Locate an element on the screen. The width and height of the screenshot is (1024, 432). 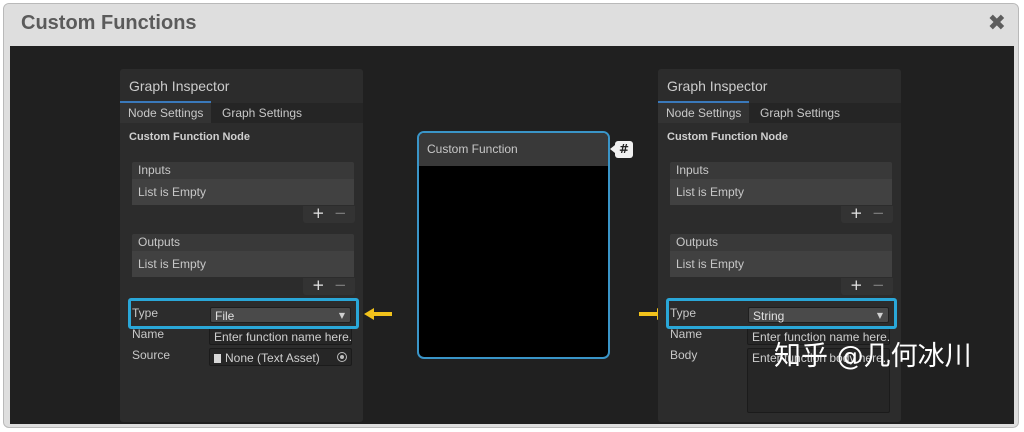
source-value: None (Text Asset) is located at coordinates (272, 358).